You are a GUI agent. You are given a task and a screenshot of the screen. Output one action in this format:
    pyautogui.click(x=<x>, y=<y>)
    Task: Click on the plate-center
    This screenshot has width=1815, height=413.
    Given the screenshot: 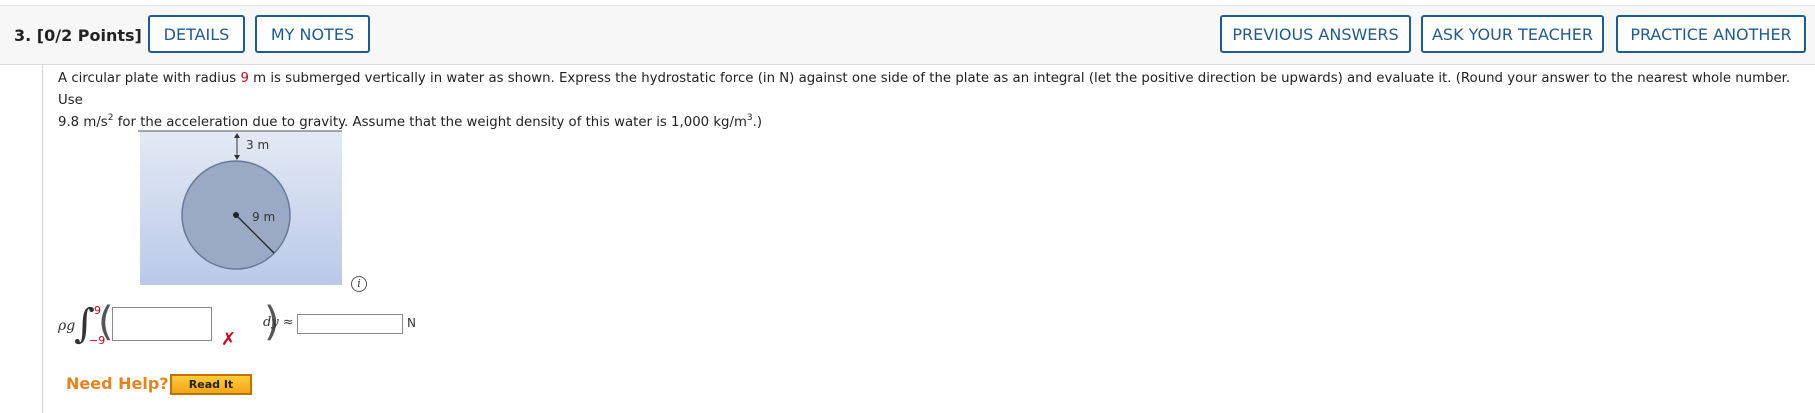 What is the action you would take?
    pyautogui.click(x=236, y=215)
    